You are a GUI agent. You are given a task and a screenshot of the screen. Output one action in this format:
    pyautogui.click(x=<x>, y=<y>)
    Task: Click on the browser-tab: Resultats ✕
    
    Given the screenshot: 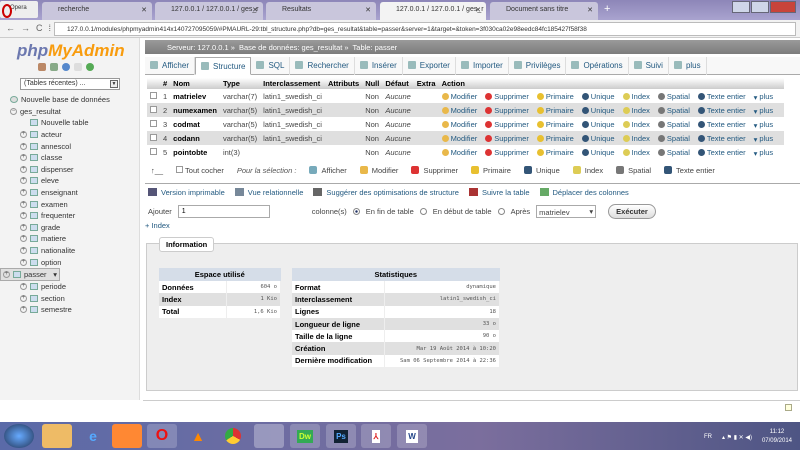 What is the action you would take?
    pyautogui.click(x=321, y=11)
    